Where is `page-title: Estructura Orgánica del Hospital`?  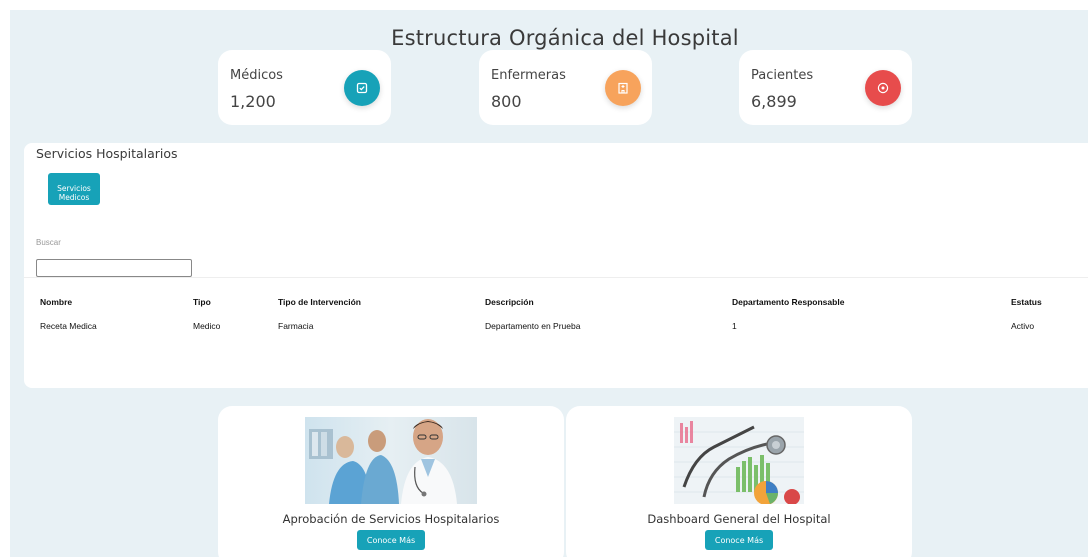 page-title: Estructura Orgánica del Hospital is located at coordinates (565, 38).